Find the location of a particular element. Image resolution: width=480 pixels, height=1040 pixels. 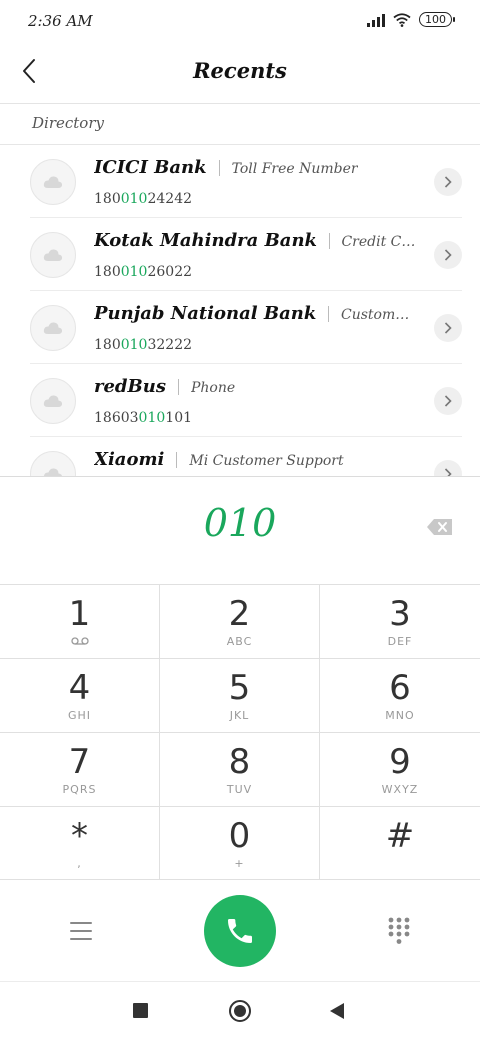

dial-display: 010 is located at coordinates (240, 530).